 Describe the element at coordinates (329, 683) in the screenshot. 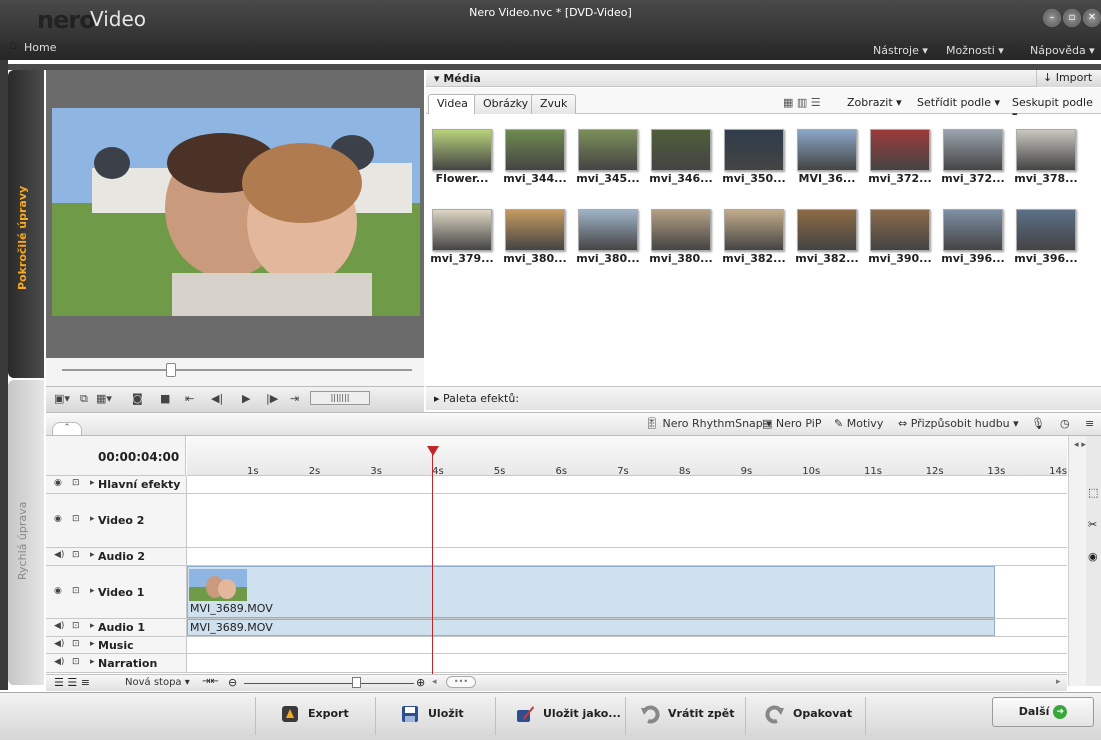

I see `zoom-slider-track` at that location.